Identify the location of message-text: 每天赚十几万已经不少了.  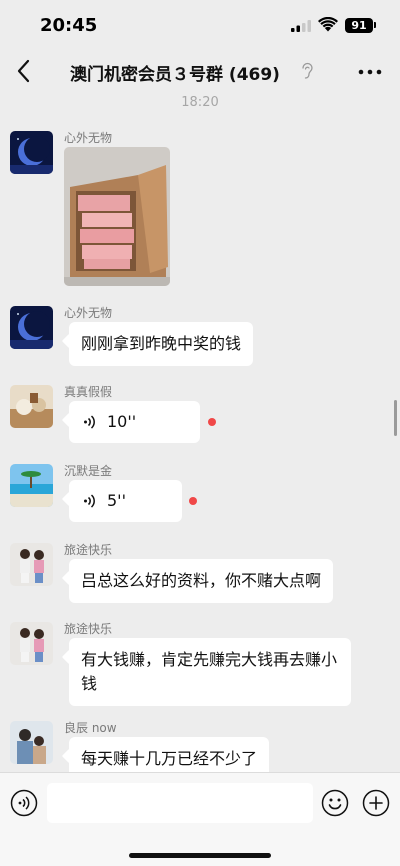
(169, 758).